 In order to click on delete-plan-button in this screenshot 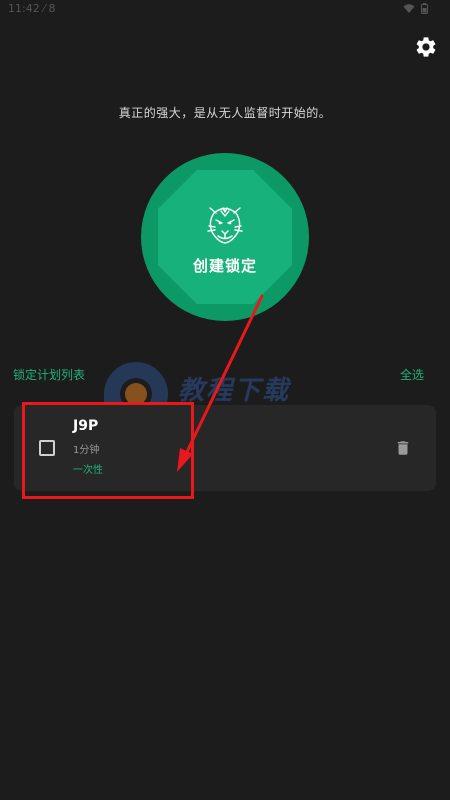, I will do `click(403, 448)`.